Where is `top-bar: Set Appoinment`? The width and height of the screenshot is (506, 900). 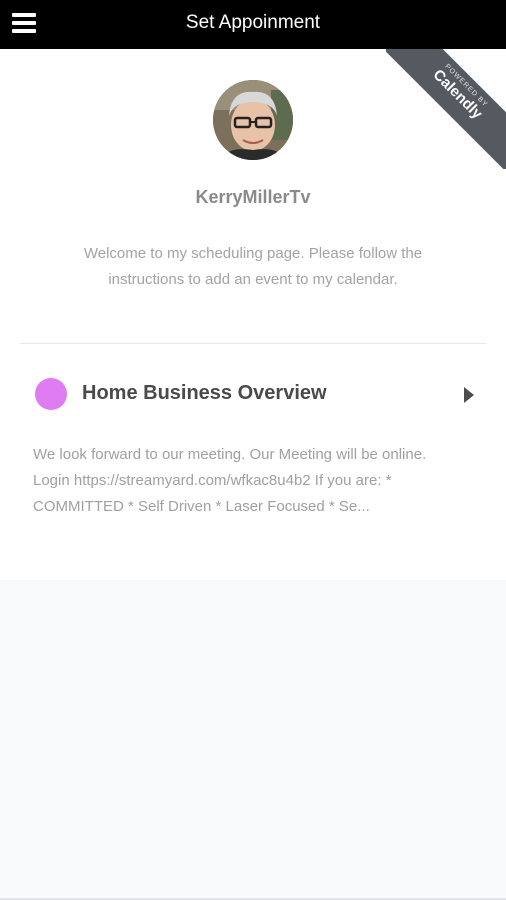
top-bar: Set Appoinment is located at coordinates (253, 24).